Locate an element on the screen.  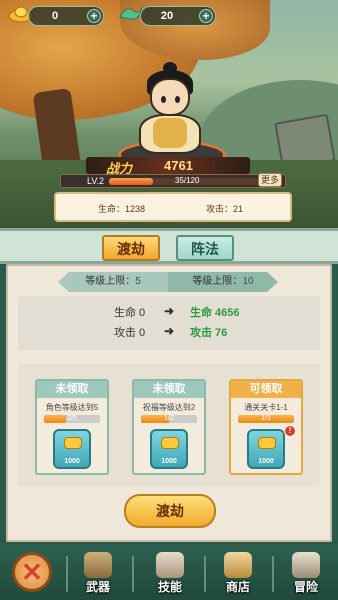
level-label: LV.2 is located at coordinates (96, 181).